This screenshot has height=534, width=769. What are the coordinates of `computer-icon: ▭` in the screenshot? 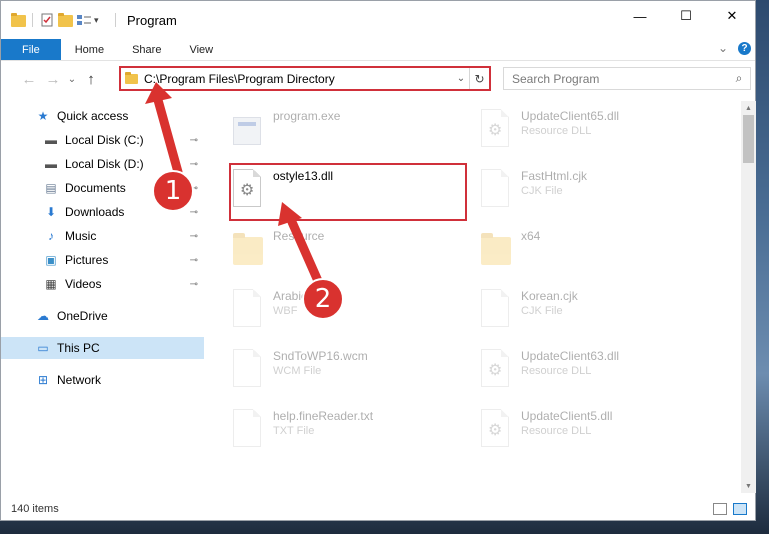 It's located at (43, 348).